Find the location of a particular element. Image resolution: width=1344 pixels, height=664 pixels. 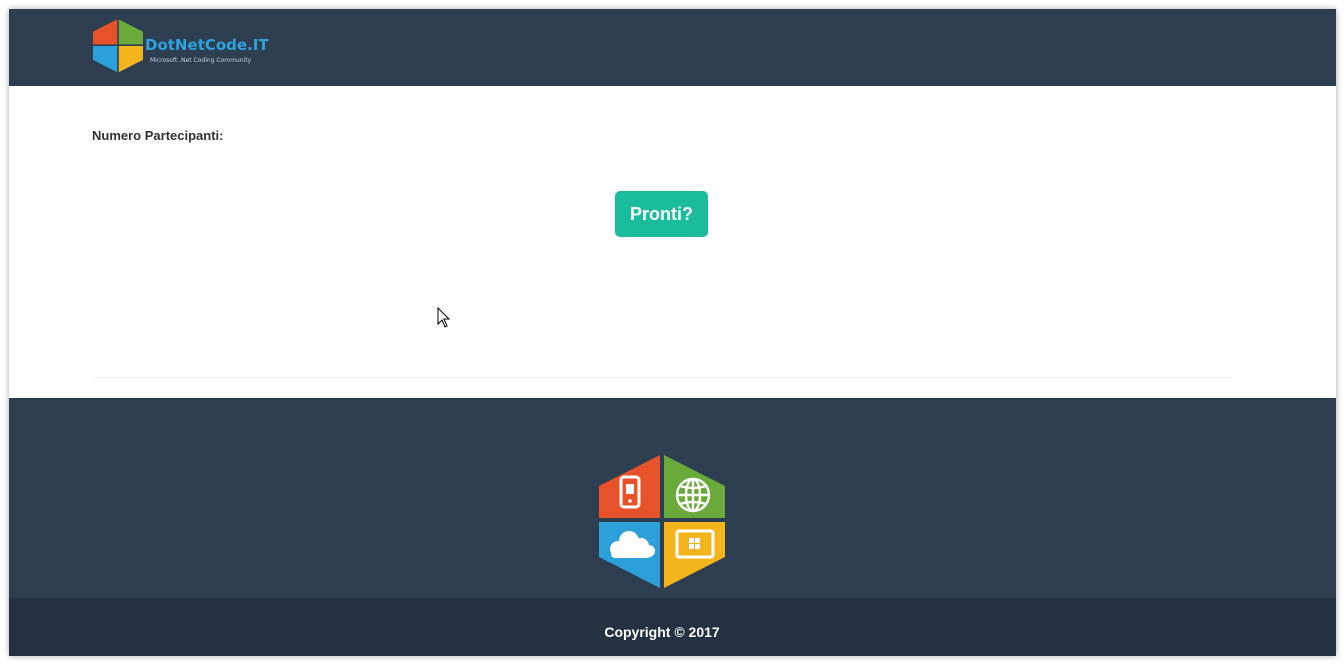

content-divider is located at coordinates (662, 377).